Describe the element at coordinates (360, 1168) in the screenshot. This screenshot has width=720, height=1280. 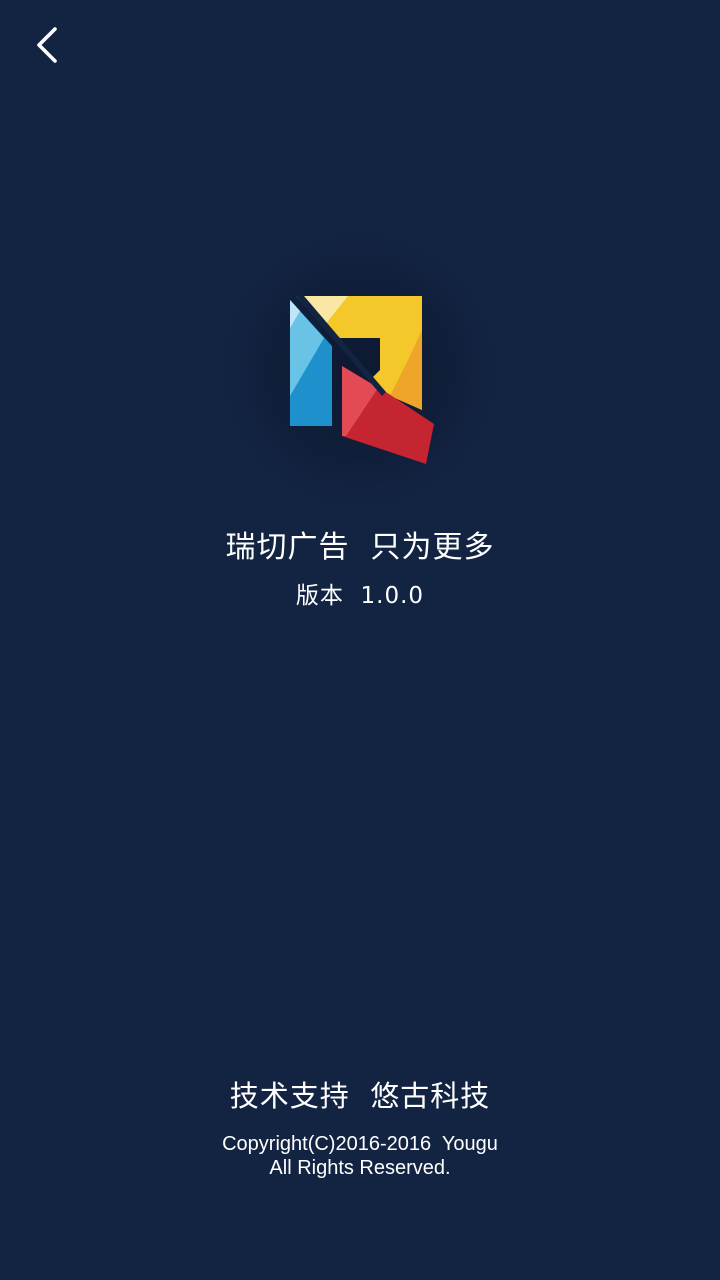
I see `rights-line: All Rights Reserved.` at that location.